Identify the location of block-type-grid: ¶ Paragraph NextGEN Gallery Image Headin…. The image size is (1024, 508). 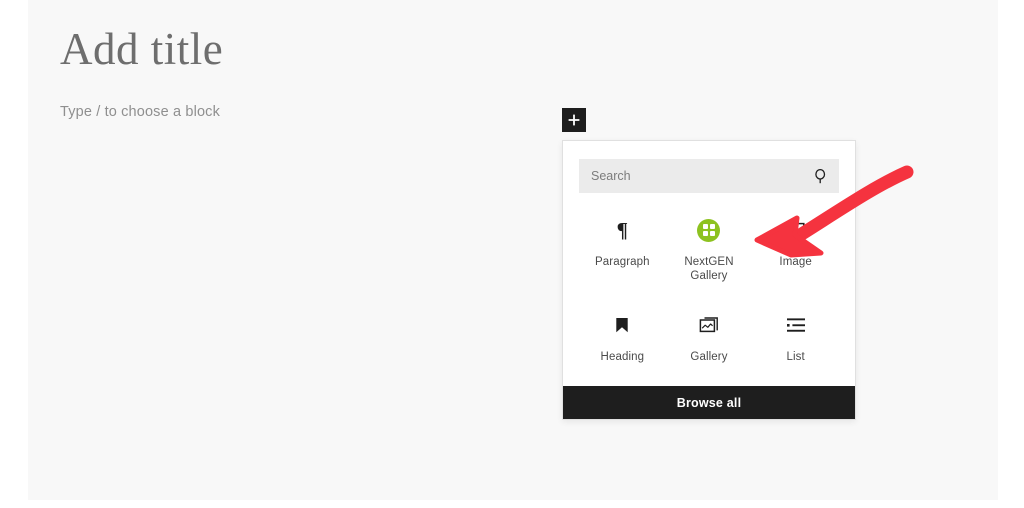
(709, 291).